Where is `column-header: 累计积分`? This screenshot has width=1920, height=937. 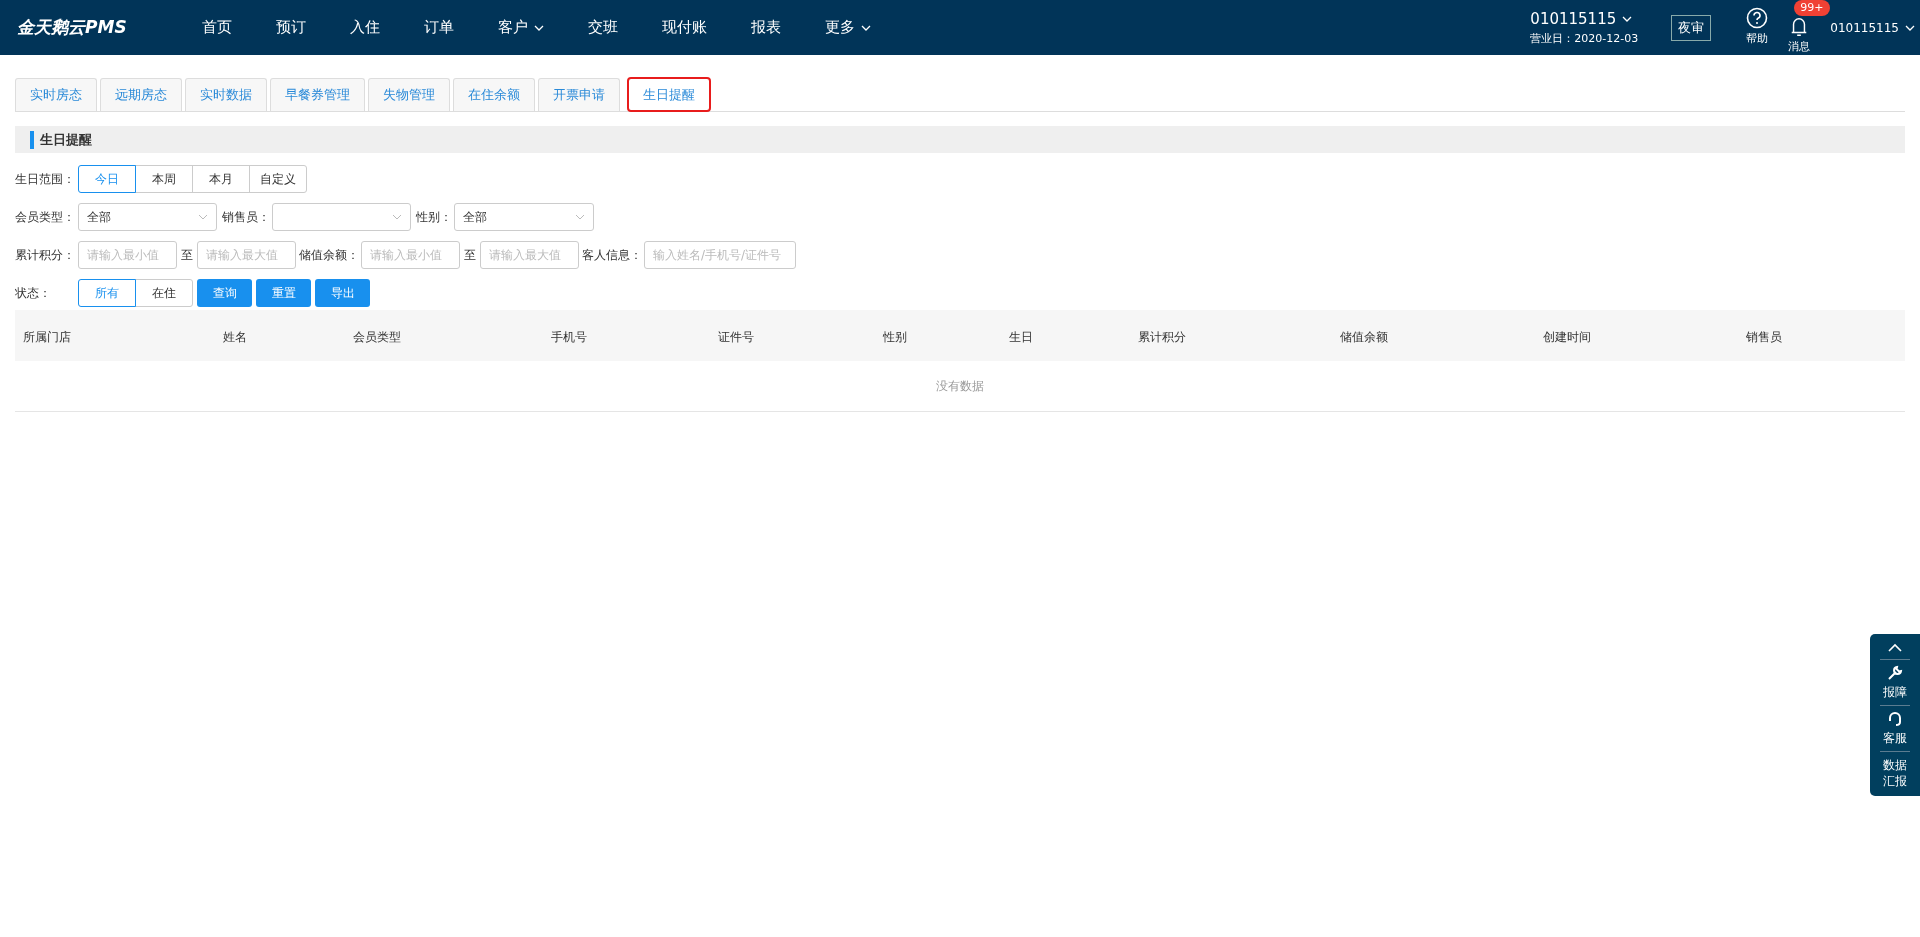
column-header: 累计积分 is located at coordinates (1162, 336).